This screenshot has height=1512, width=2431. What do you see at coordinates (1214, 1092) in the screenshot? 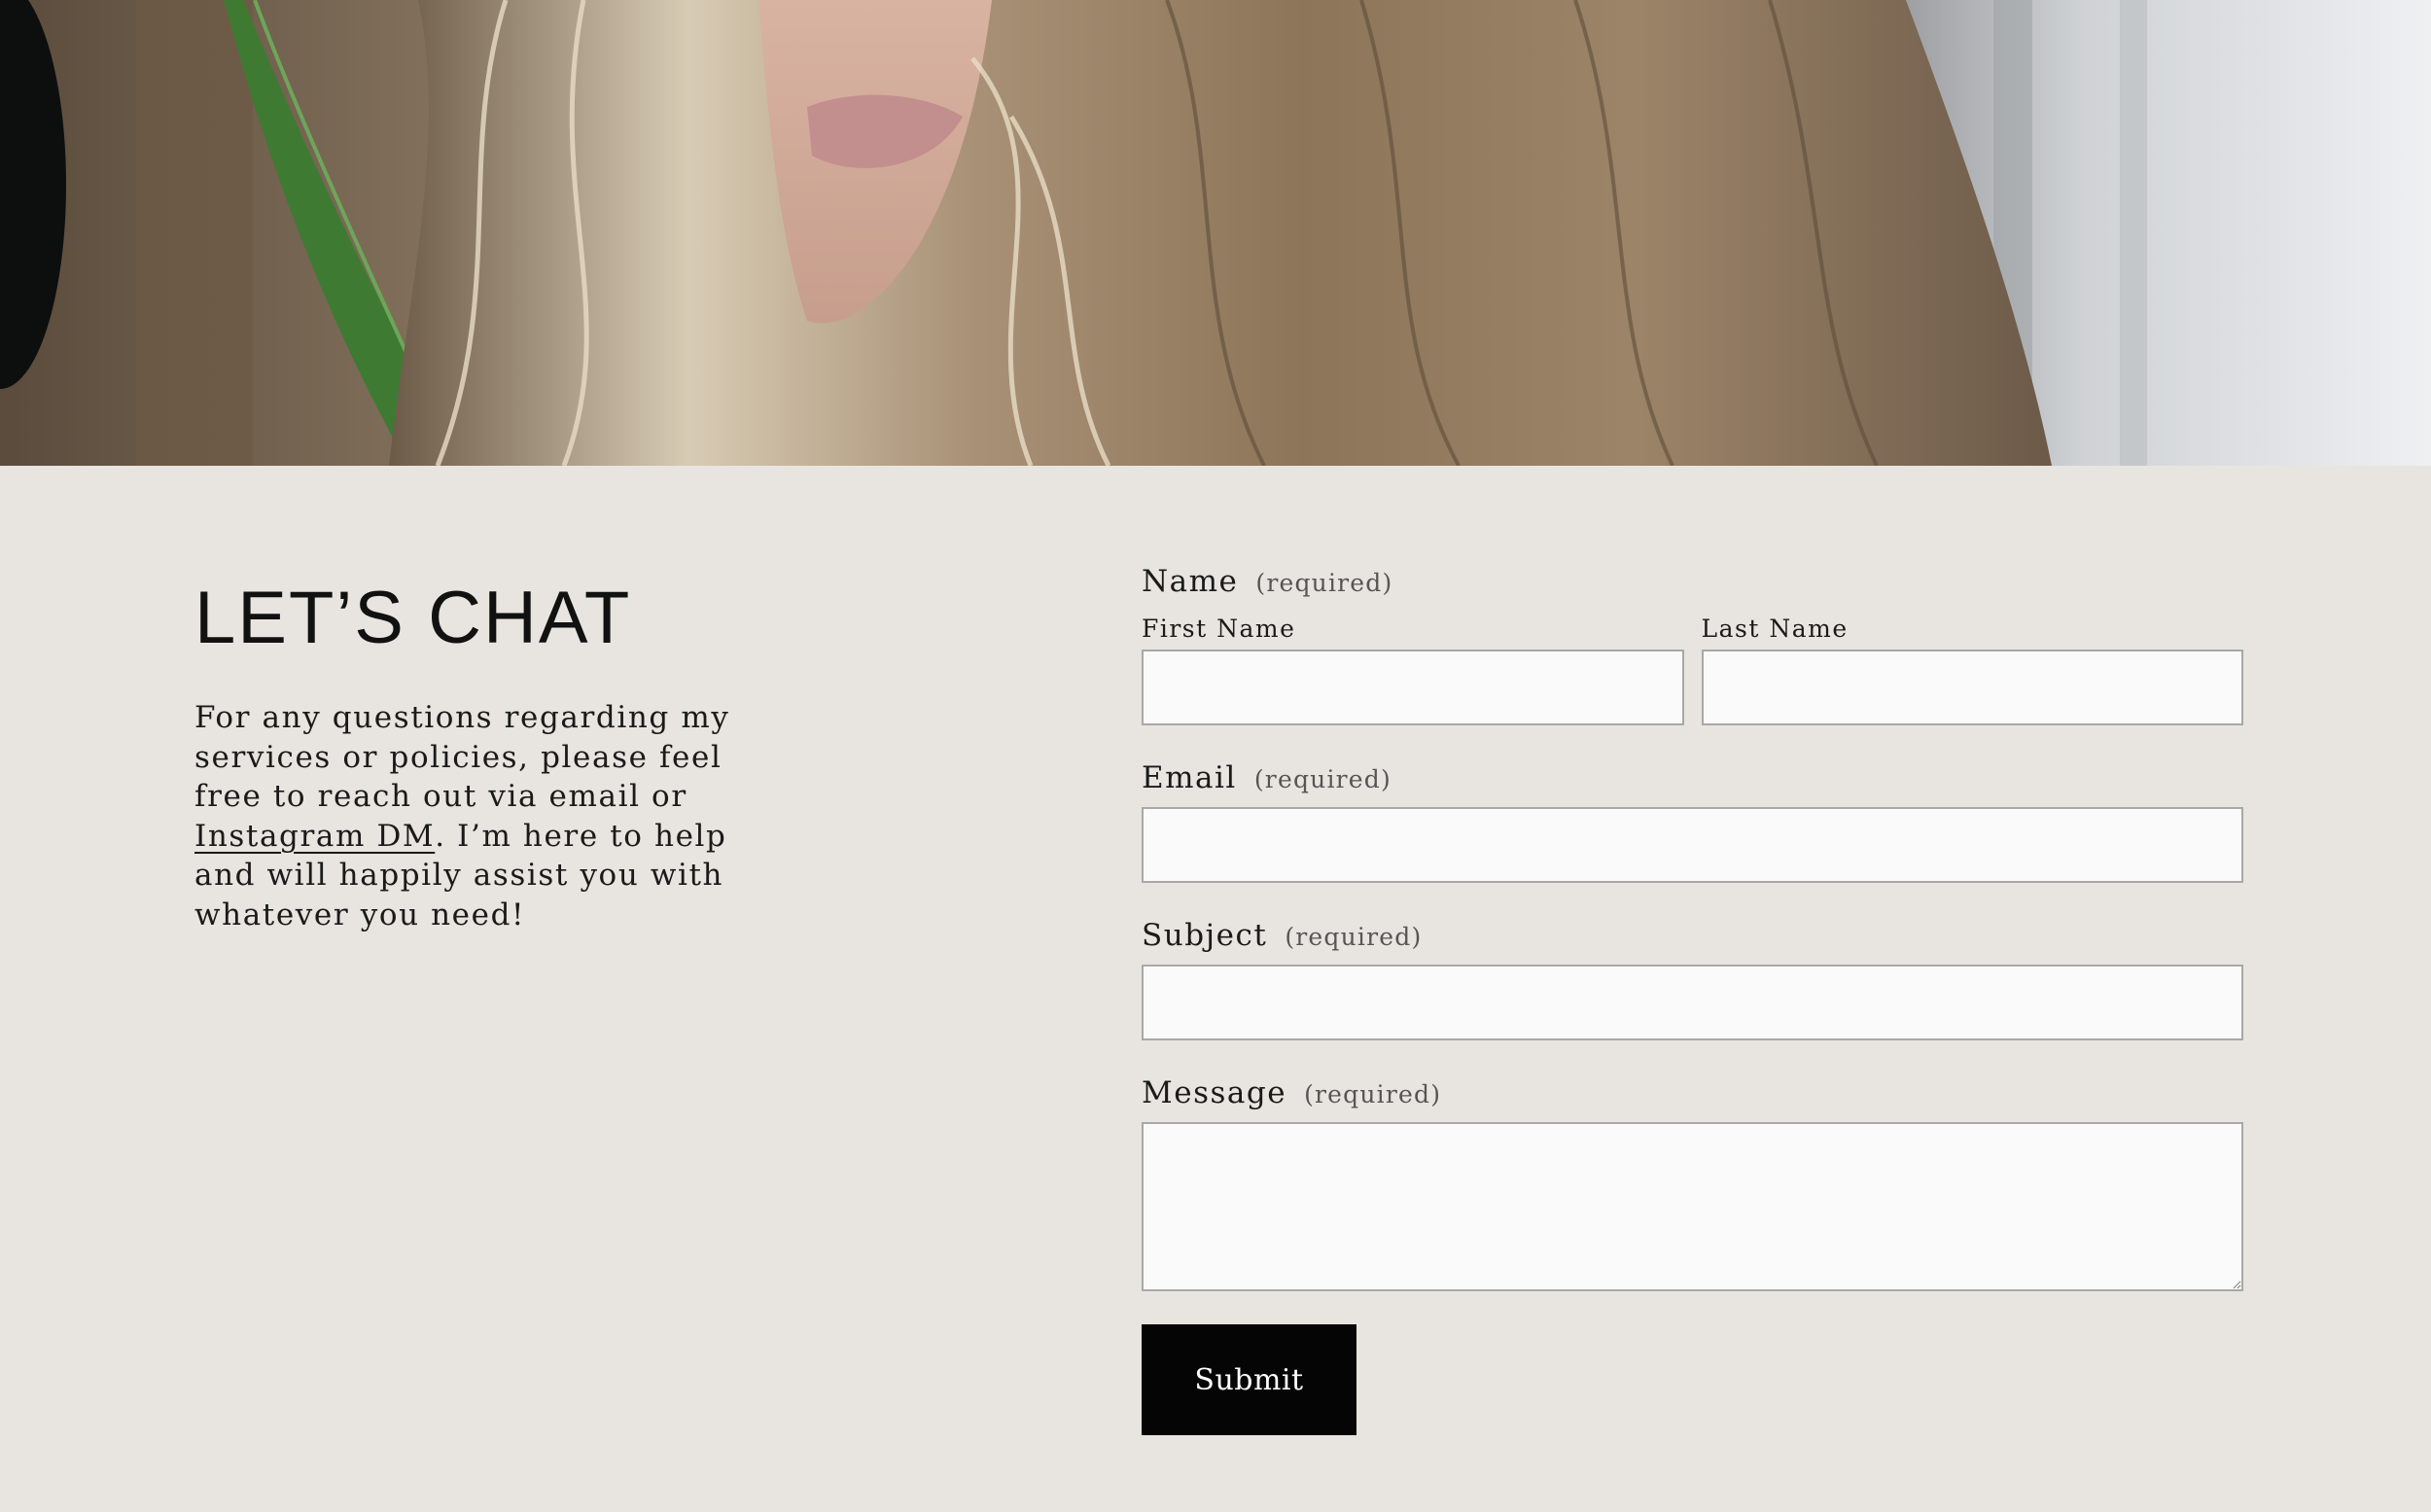
I see `message-label-text: Message` at bounding box center [1214, 1092].